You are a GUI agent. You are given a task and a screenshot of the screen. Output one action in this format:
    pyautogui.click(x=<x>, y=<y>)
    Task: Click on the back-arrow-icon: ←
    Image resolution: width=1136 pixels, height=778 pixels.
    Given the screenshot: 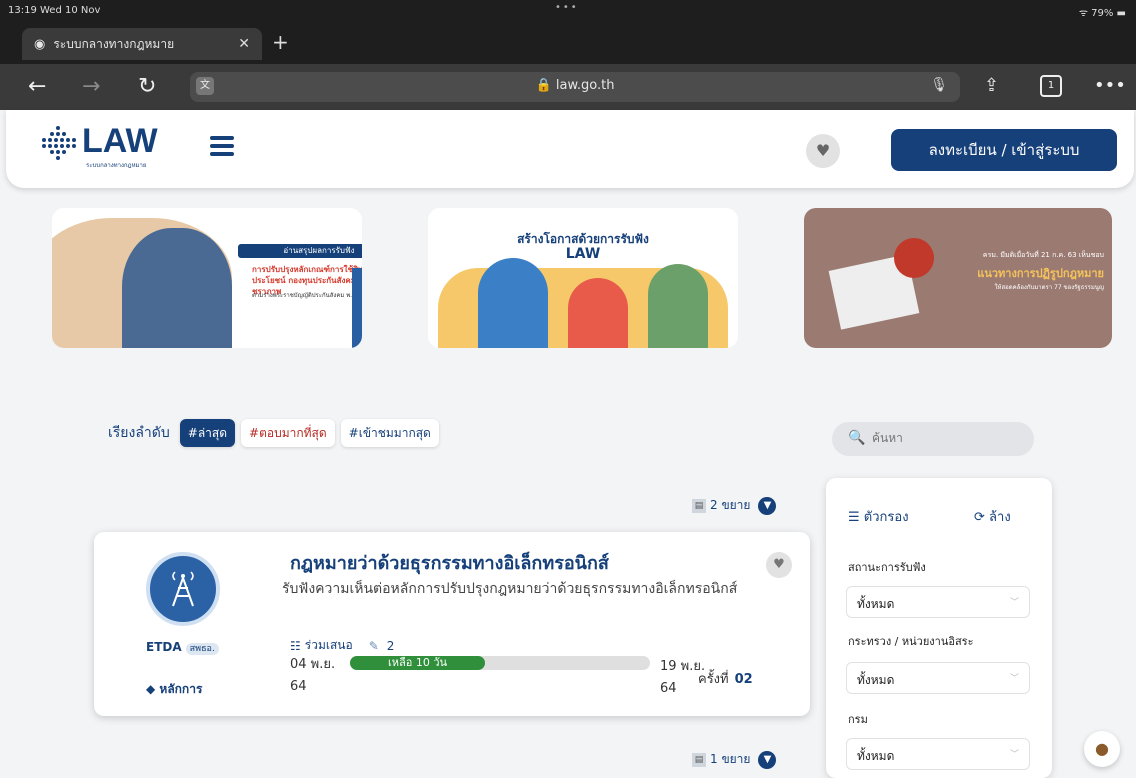 What is the action you would take?
    pyautogui.click(x=37, y=86)
    